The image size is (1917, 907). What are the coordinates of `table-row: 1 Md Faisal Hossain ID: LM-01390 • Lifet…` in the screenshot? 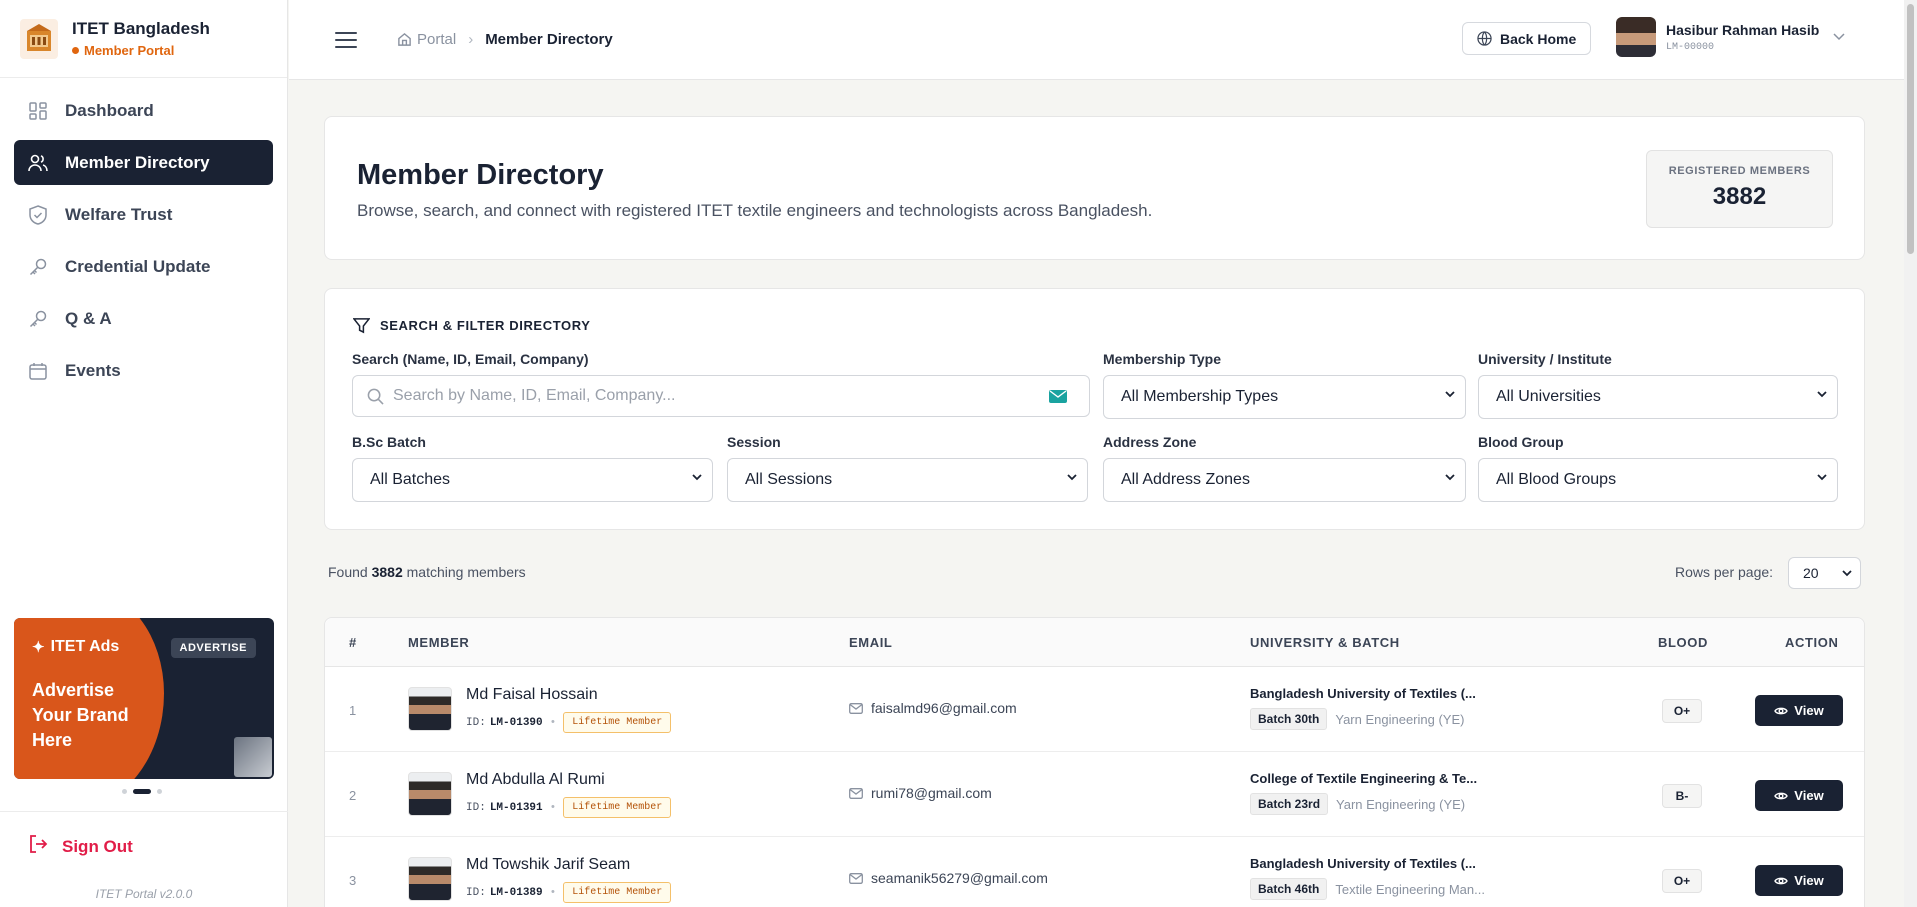 It's located at (1094, 709).